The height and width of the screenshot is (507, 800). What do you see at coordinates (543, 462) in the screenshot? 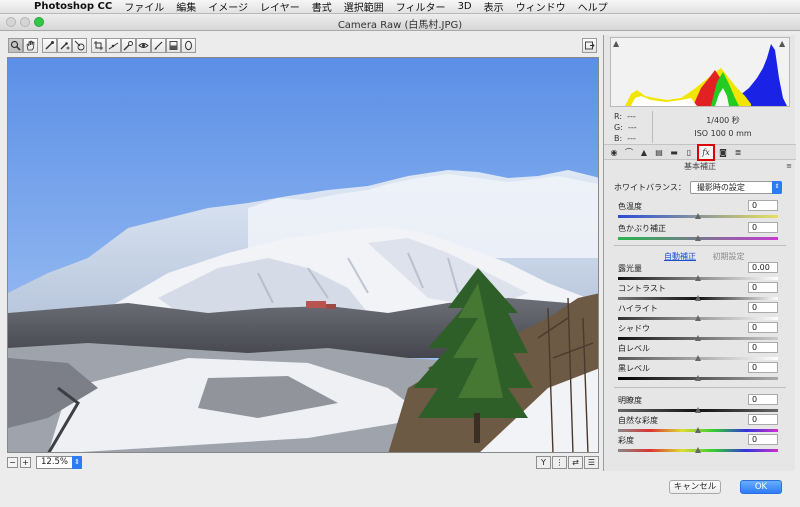
I see `before-after-y-icon: Y` at bounding box center [543, 462].